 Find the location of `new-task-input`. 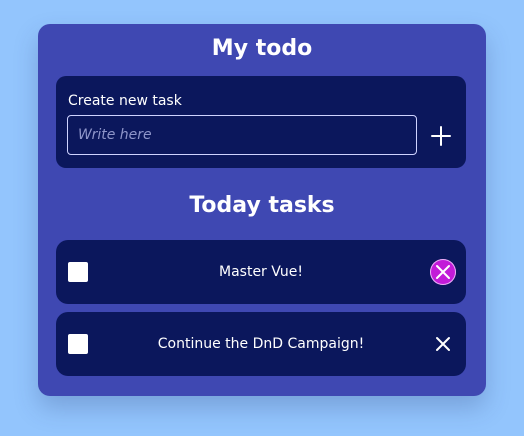

new-task-input is located at coordinates (242, 135).